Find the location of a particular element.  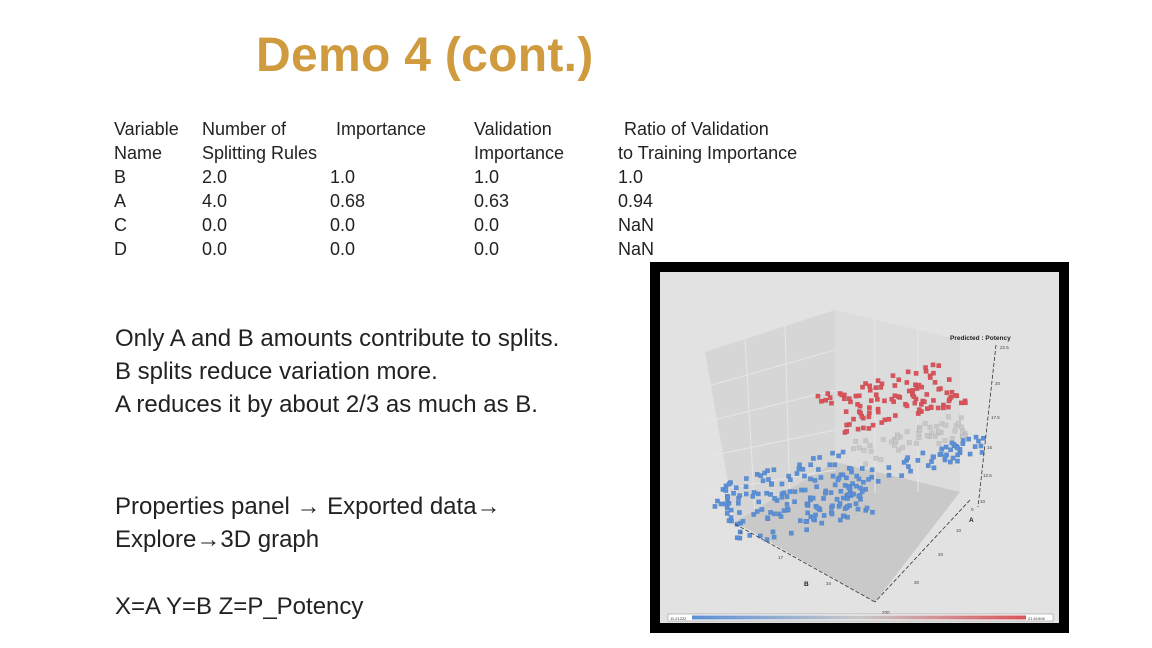

cell-ratio: 0.94 is located at coordinates (636, 201).